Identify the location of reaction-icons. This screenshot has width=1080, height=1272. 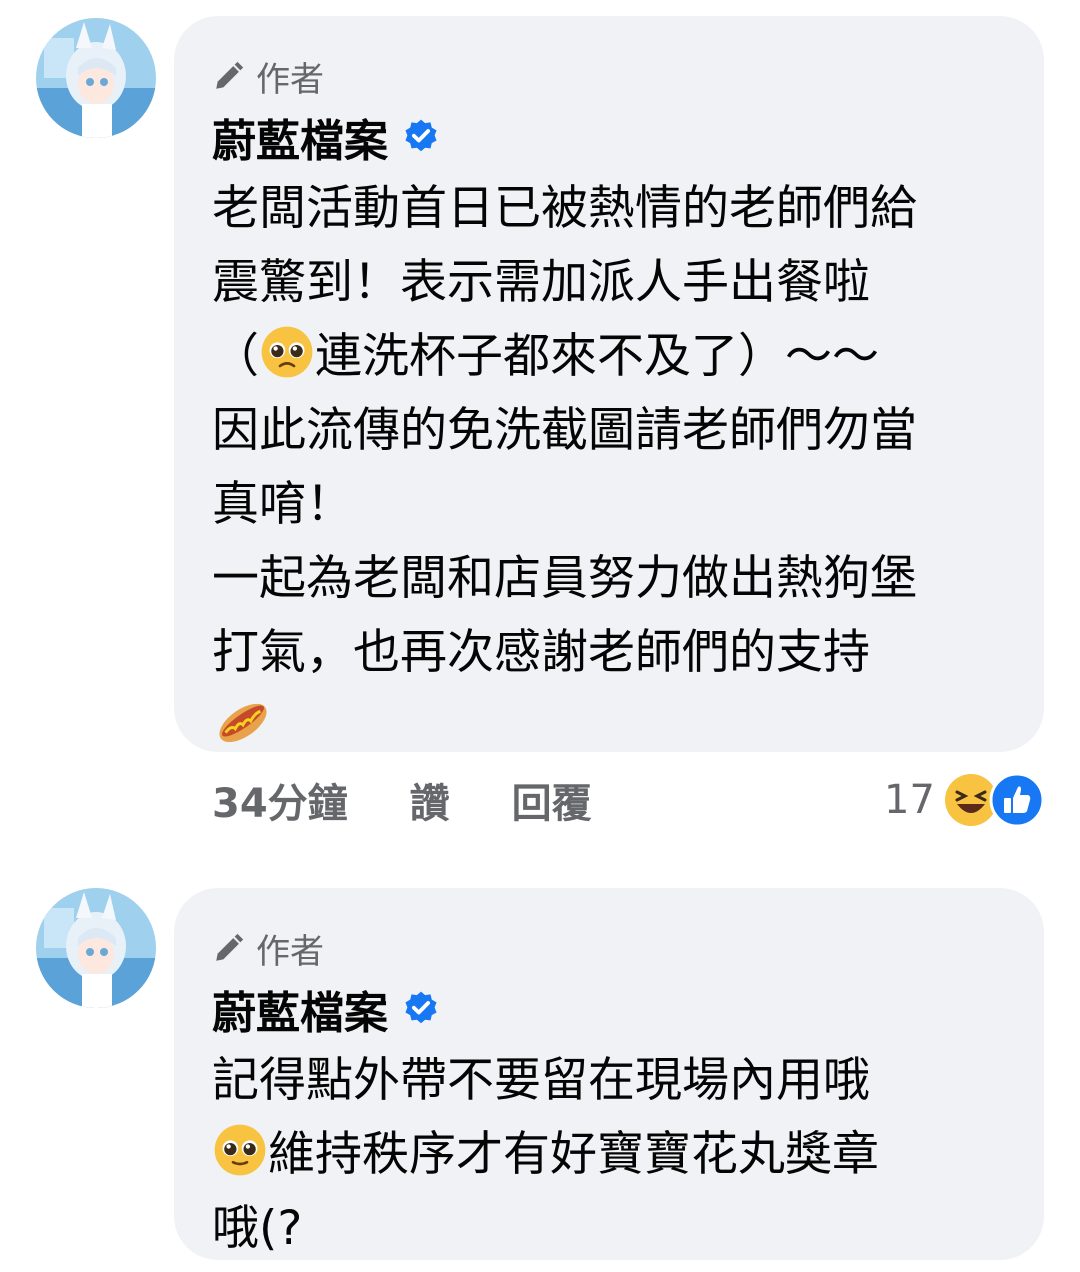
(995, 800).